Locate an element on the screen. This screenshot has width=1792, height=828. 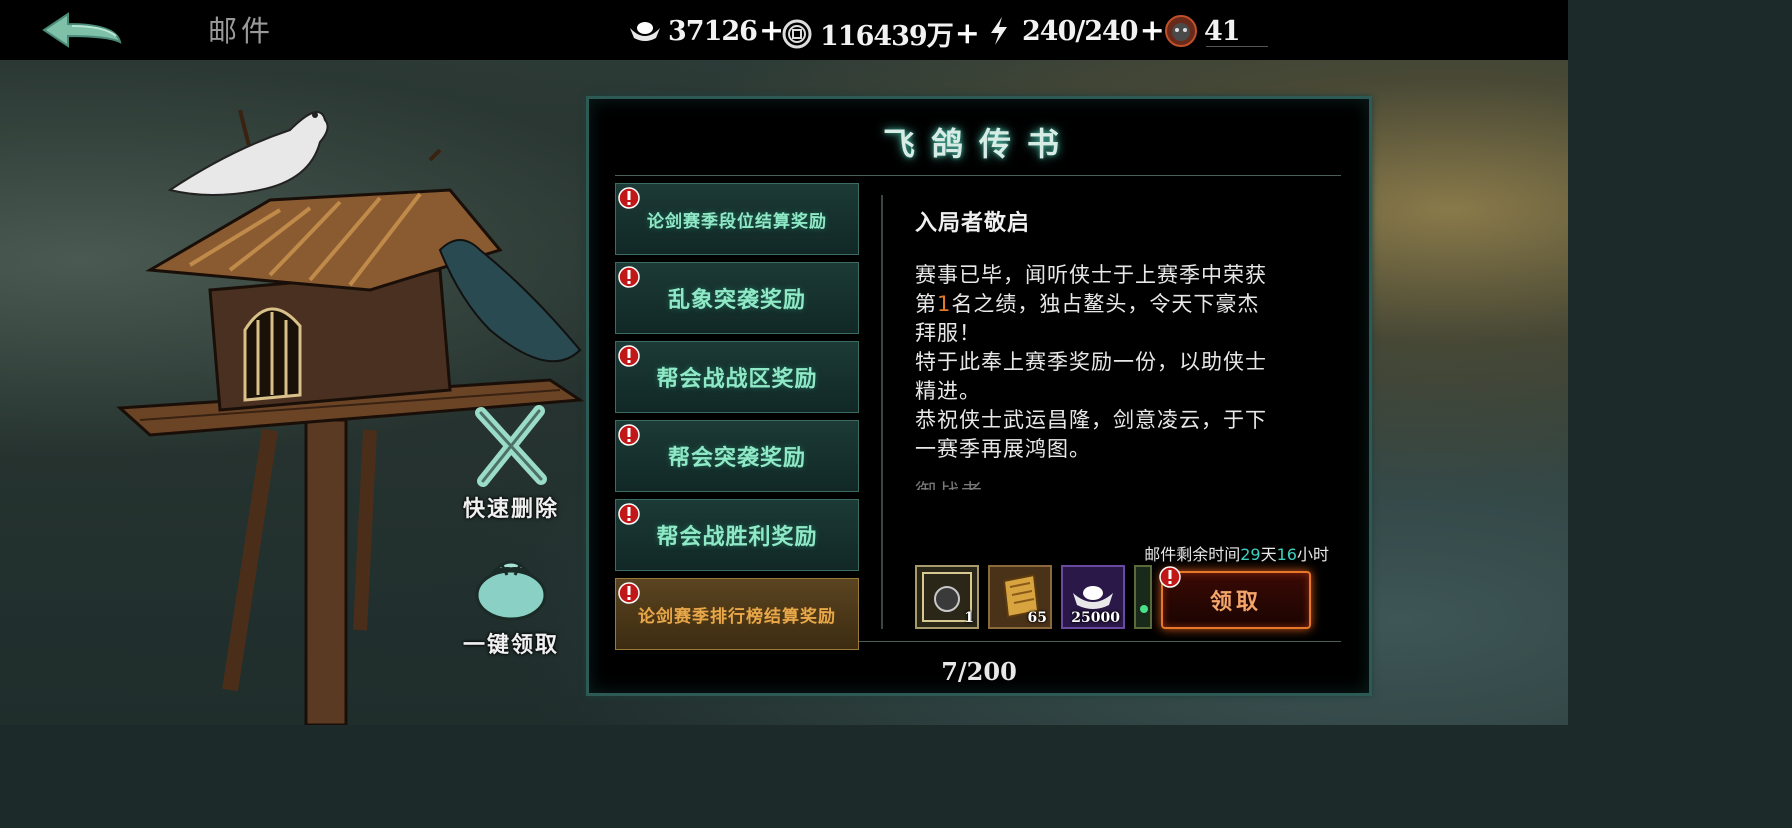
mail-salutation: 入局者敬启 is located at coordinates (973, 223).